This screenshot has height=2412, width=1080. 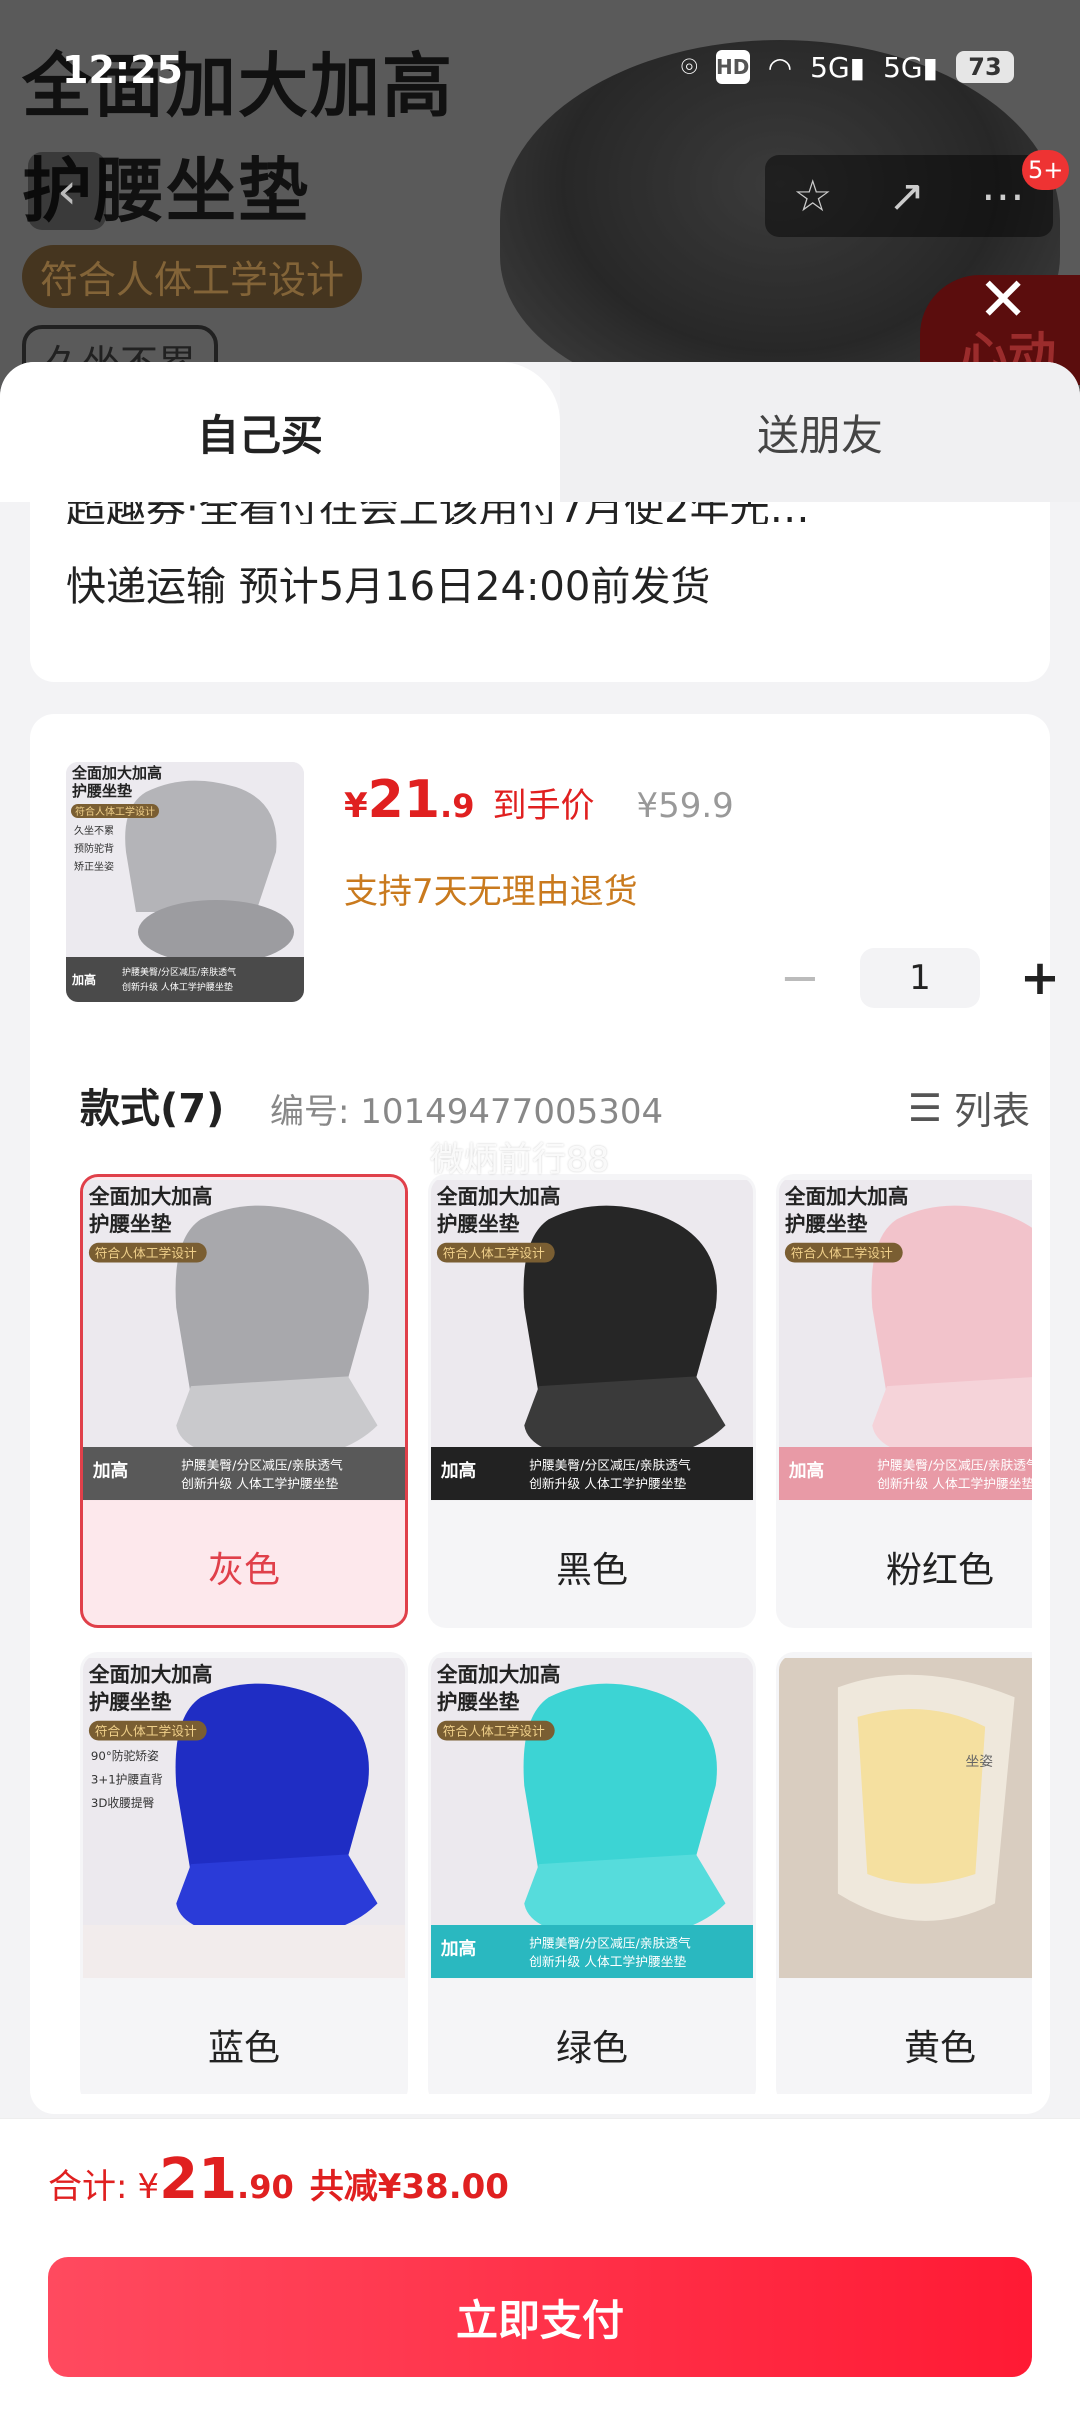 I want to click on option-label: 绿色, so click(x=591, y=2048).